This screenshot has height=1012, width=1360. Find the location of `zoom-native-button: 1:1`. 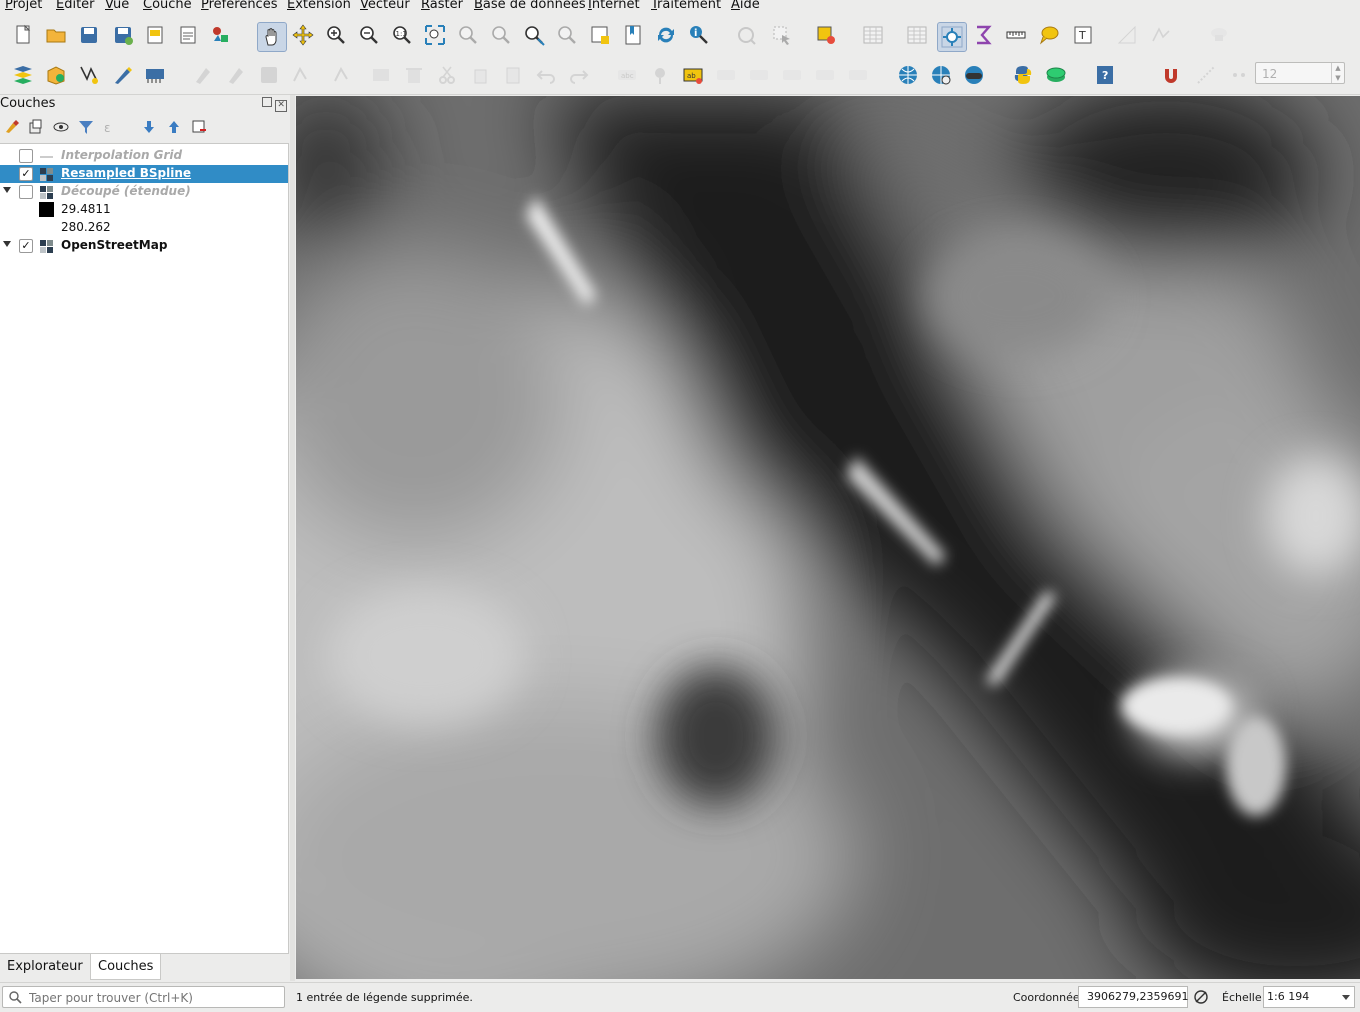

zoom-native-button: 1:1 is located at coordinates (402, 35).